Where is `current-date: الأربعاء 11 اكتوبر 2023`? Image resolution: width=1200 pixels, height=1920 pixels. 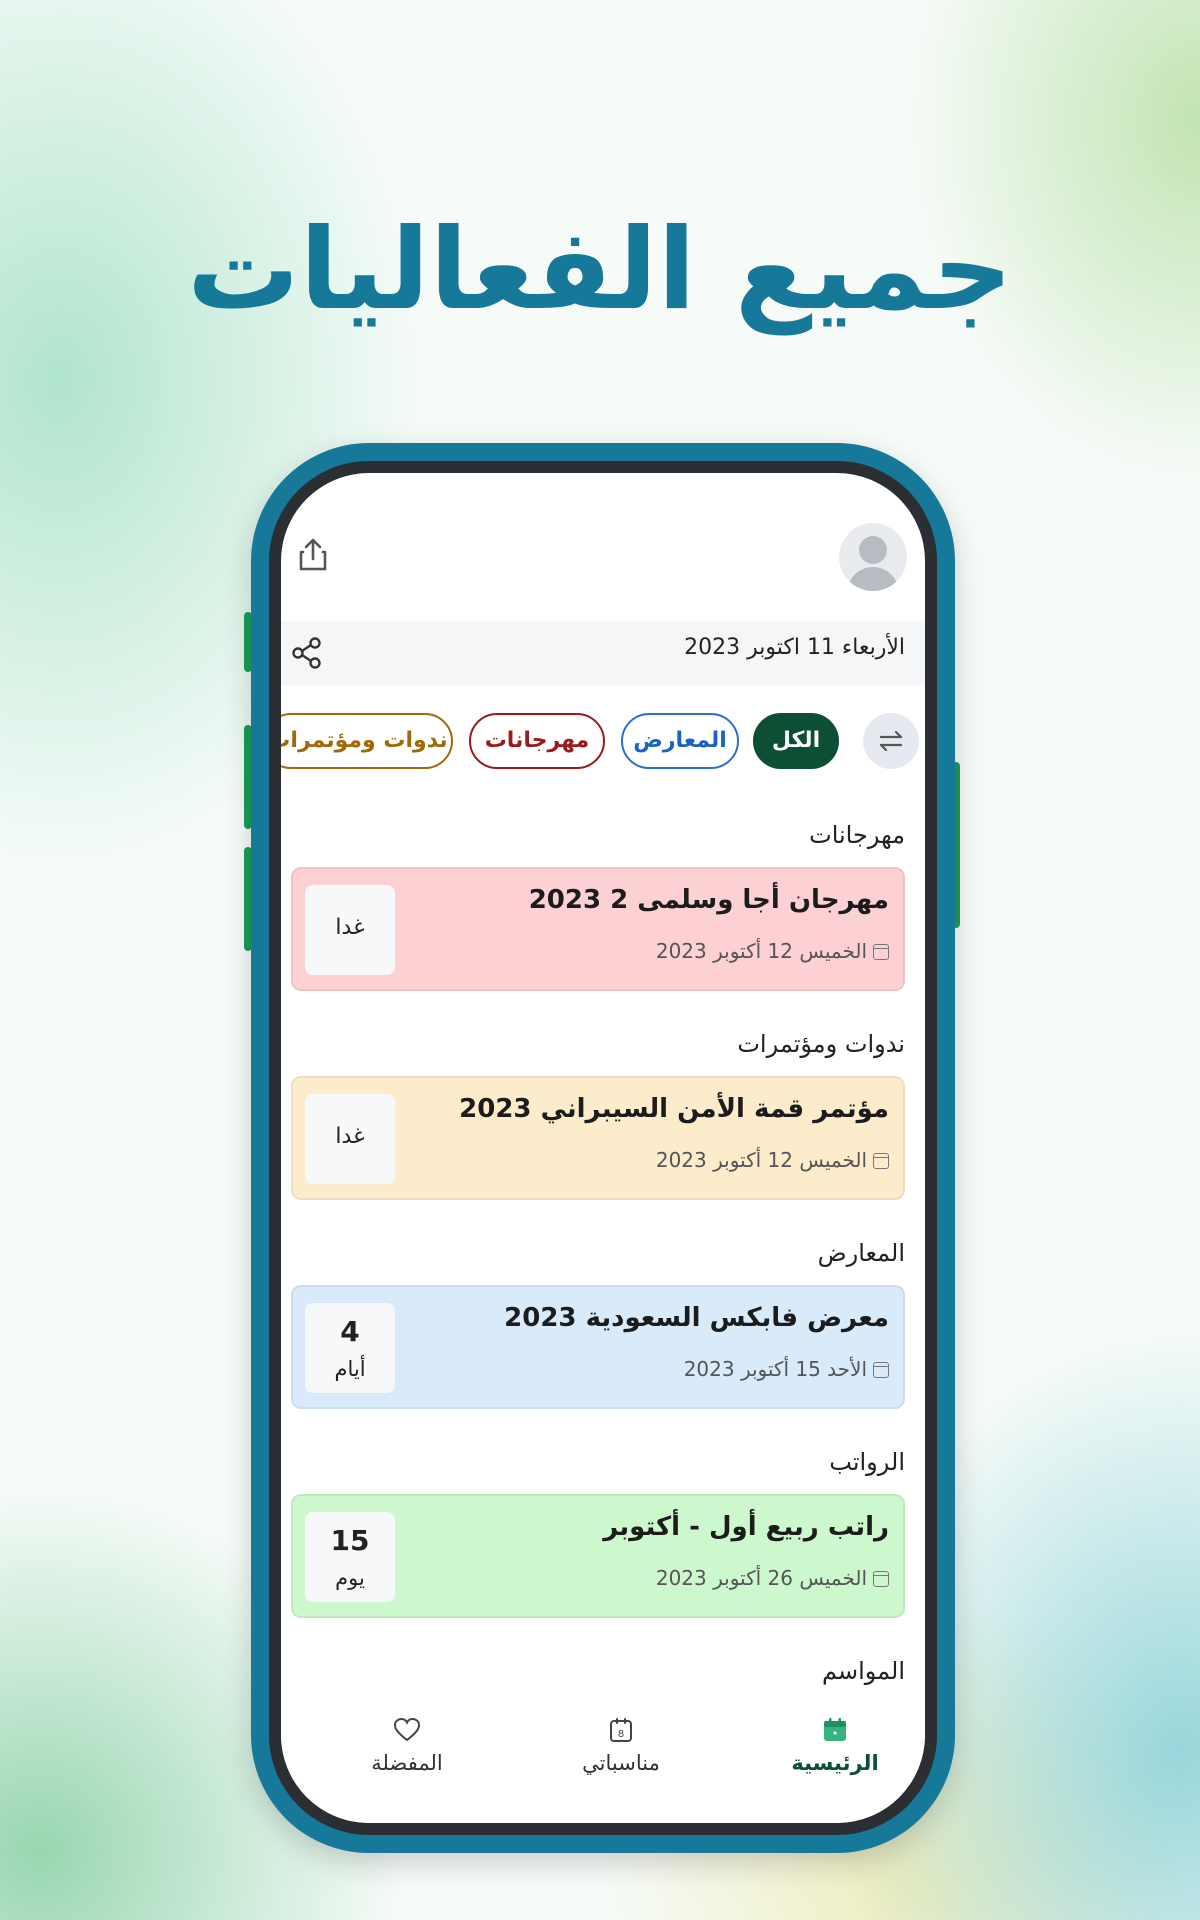
current-date: الأربعاء 11 اكتوبر 2023 is located at coordinates (794, 647).